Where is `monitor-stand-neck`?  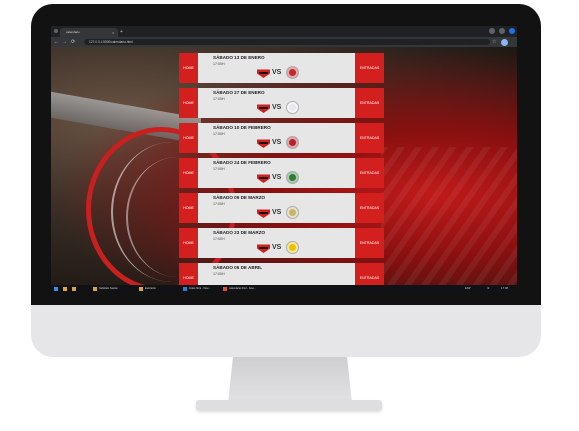
monitor-stand-neck is located at coordinates (290, 380).